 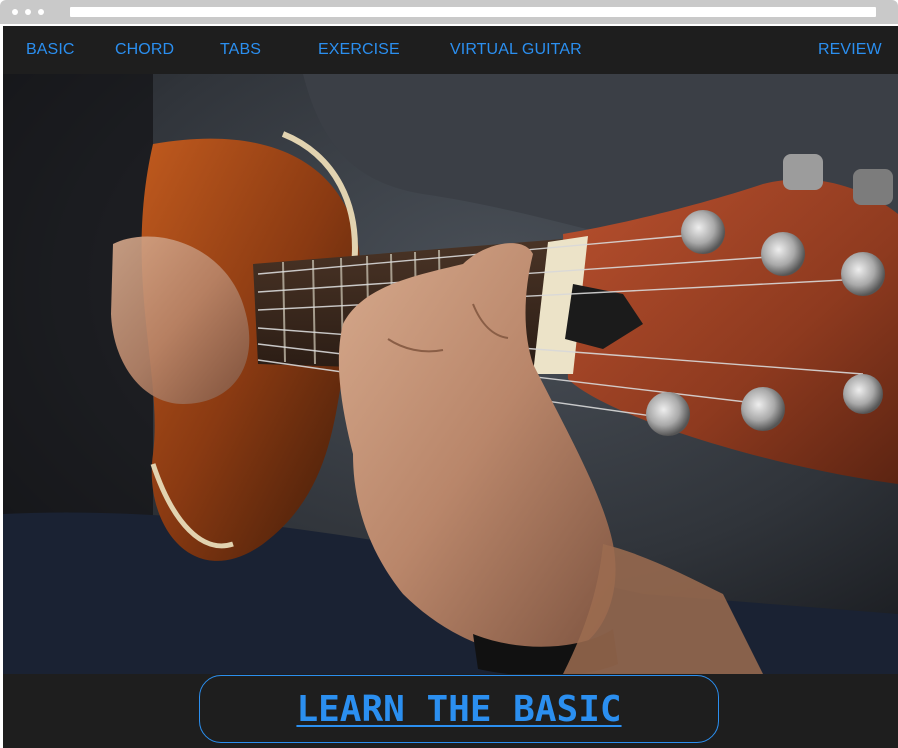 I want to click on nav-item-basic: BASIC, so click(x=50, y=50).